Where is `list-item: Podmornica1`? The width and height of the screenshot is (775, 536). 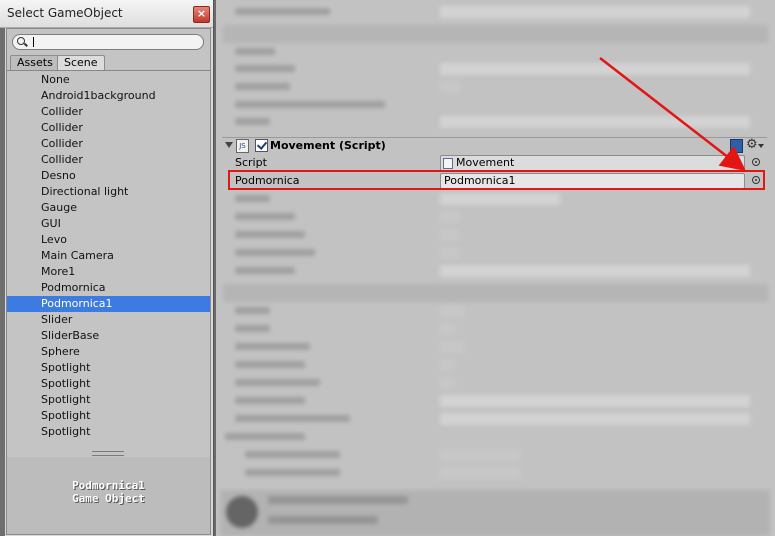 list-item: Podmornica1 is located at coordinates (108, 304).